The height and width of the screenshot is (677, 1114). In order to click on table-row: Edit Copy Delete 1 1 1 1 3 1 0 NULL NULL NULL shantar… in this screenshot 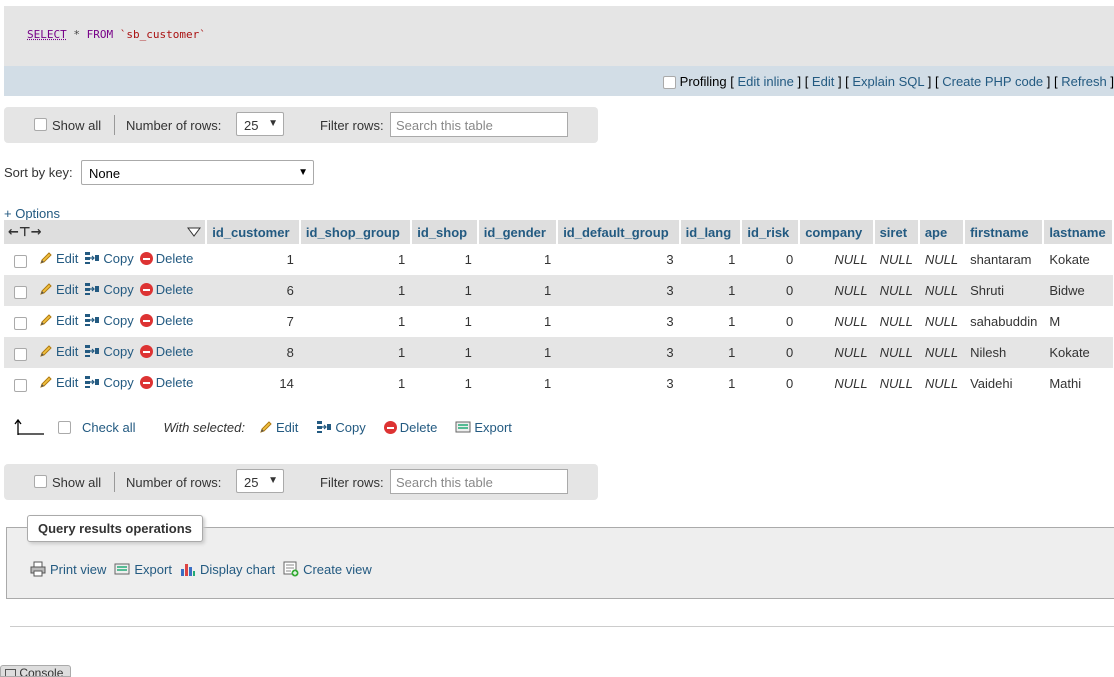, I will do `click(558, 259)`.